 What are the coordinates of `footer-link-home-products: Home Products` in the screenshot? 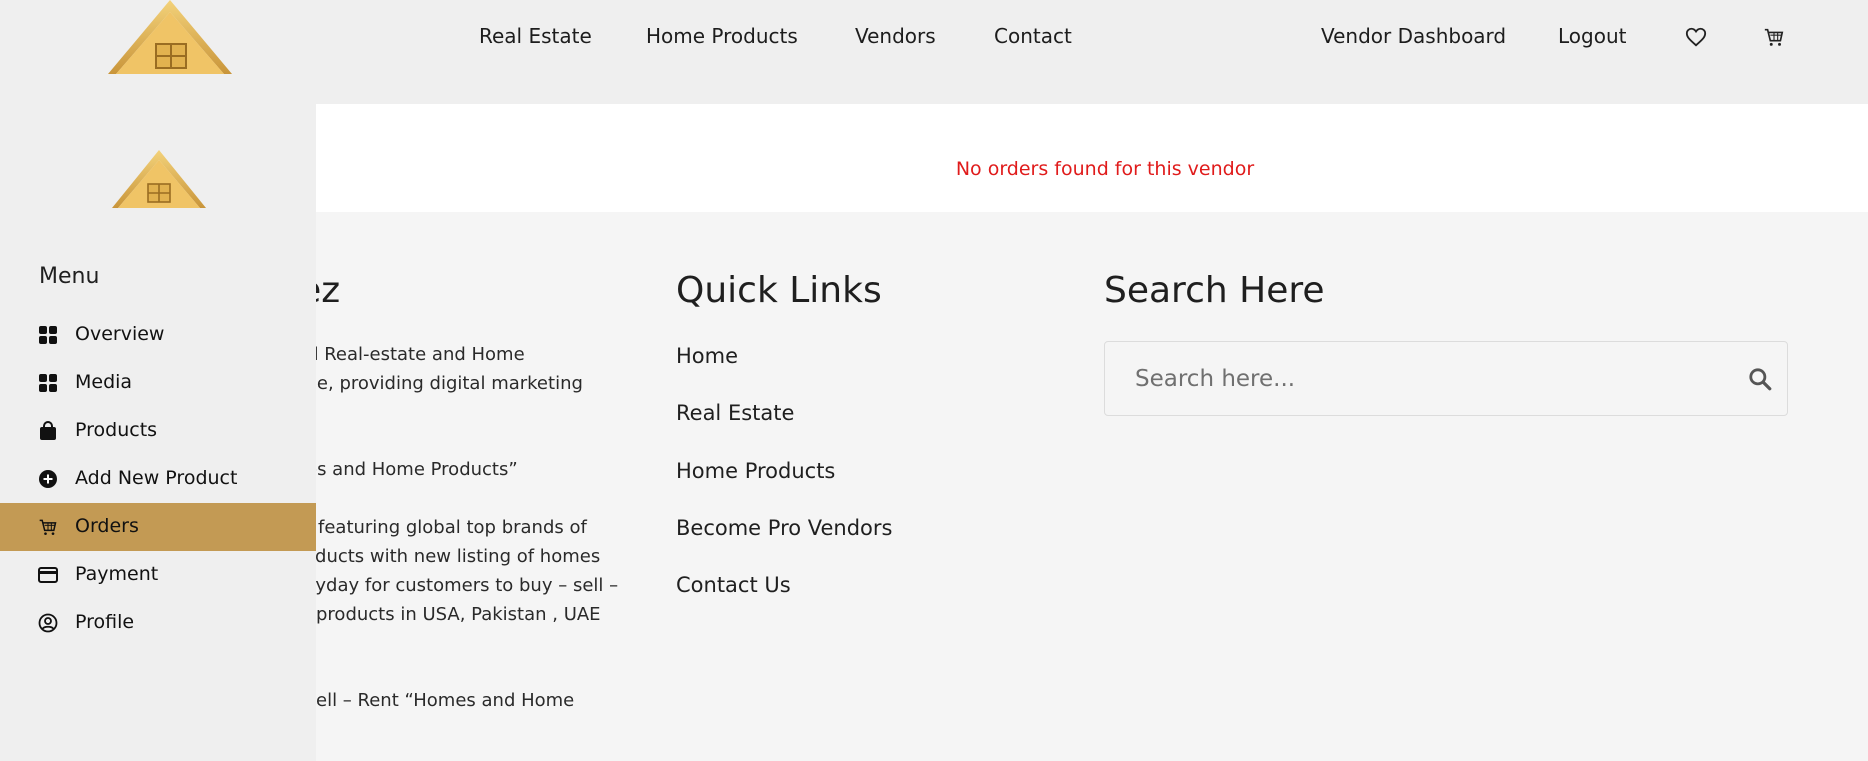 It's located at (755, 471).